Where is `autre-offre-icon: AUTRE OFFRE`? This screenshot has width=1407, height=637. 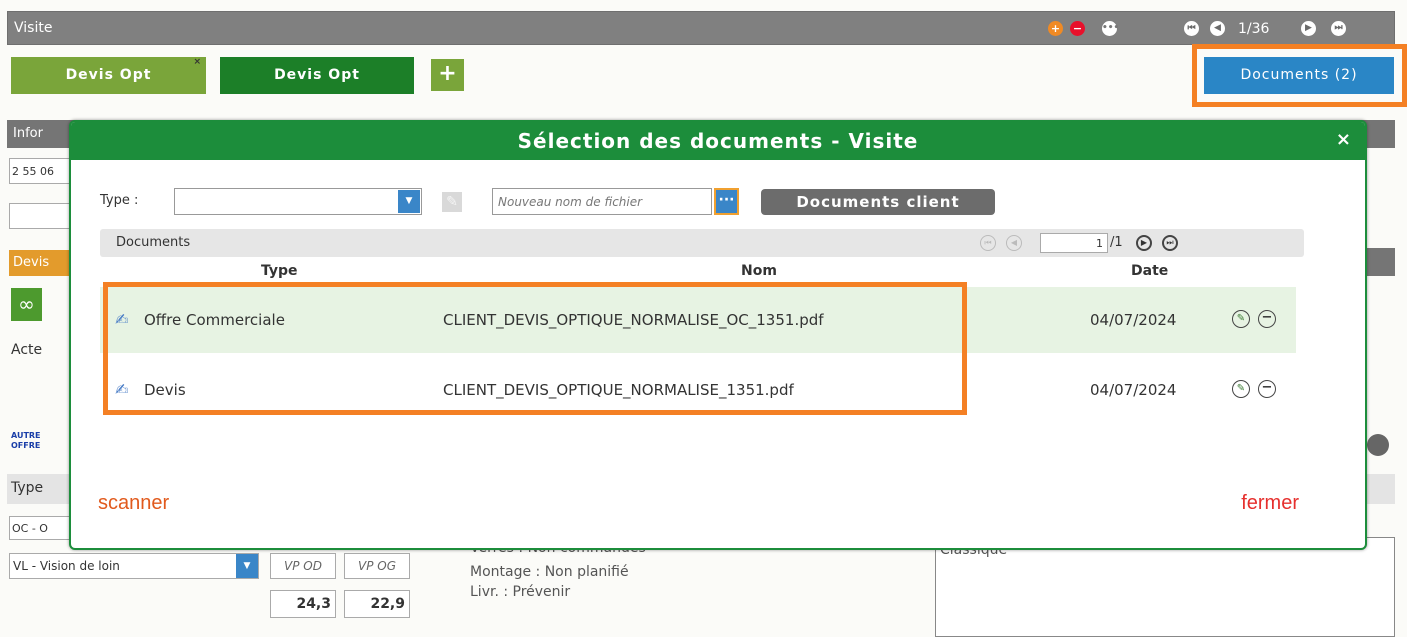 autre-offre-icon: AUTRE OFFRE is located at coordinates (26, 446).